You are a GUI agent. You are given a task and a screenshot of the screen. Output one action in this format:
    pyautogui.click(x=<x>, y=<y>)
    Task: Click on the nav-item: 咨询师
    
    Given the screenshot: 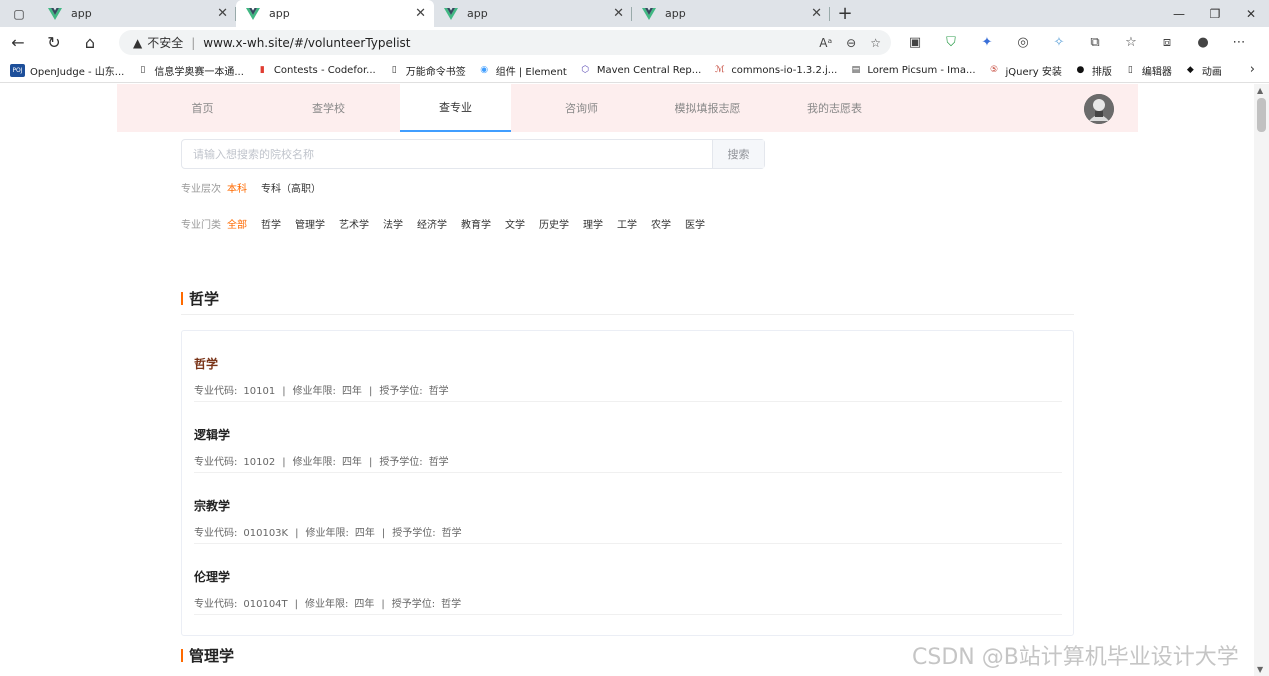 What is the action you would take?
    pyautogui.click(x=581, y=108)
    